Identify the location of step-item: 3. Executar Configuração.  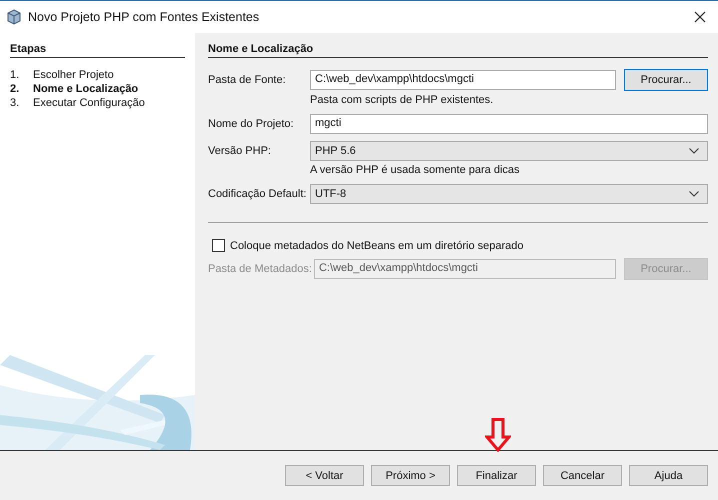
(78, 103).